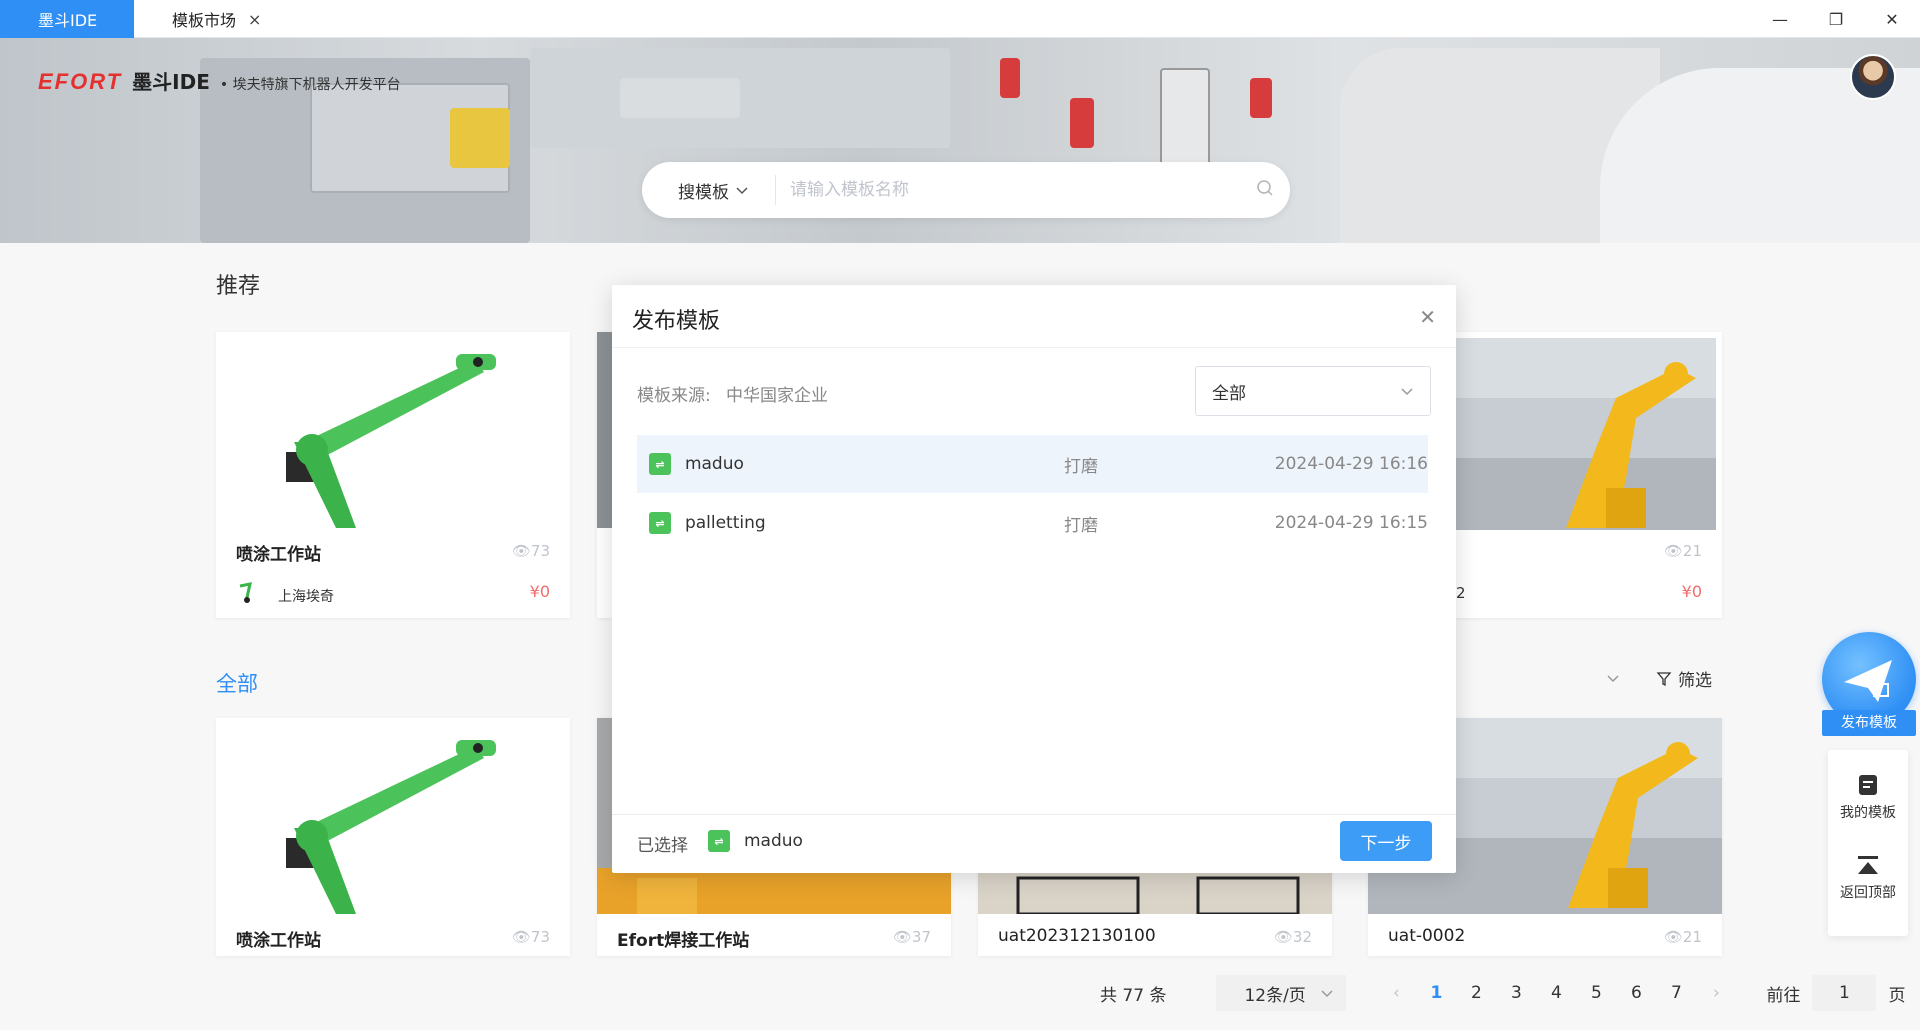 Image resolution: width=1920 pixels, height=1030 pixels. Describe the element at coordinates (306, 597) in the screenshot. I see `card-author: 上海埃奇` at that location.